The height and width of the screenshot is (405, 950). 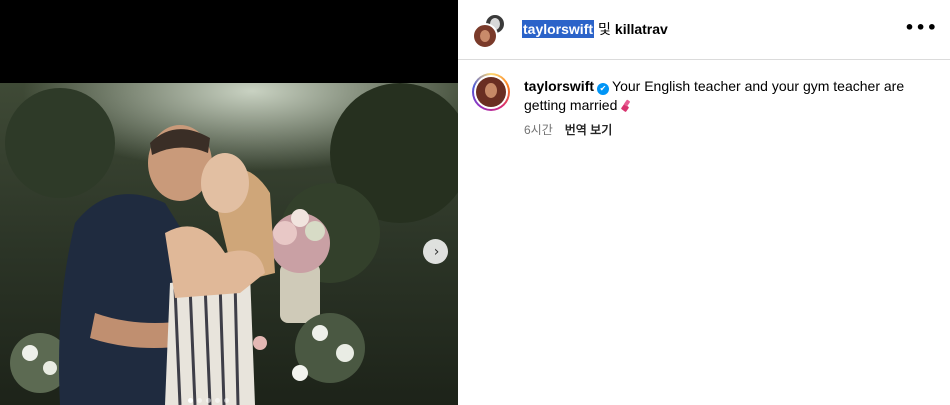 What do you see at coordinates (921, 27) in the screenshot?
I see `more-options-icon: •••` at bounding box center [921, 27].